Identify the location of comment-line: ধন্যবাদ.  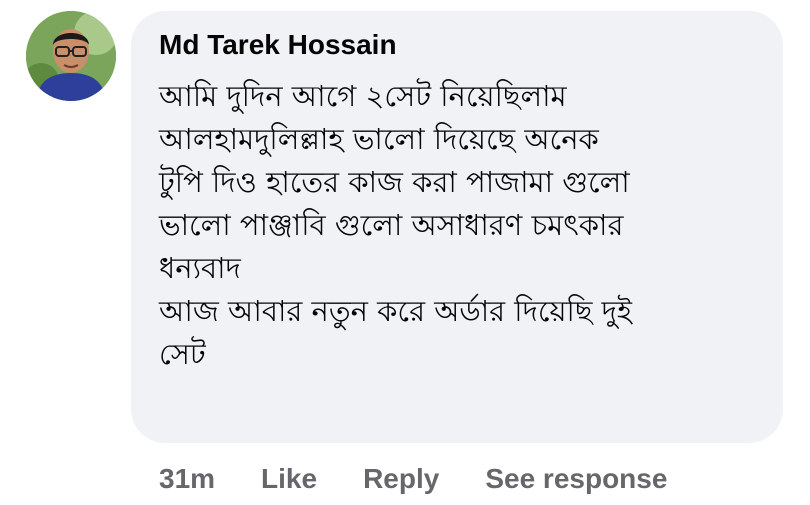
(200, 268).